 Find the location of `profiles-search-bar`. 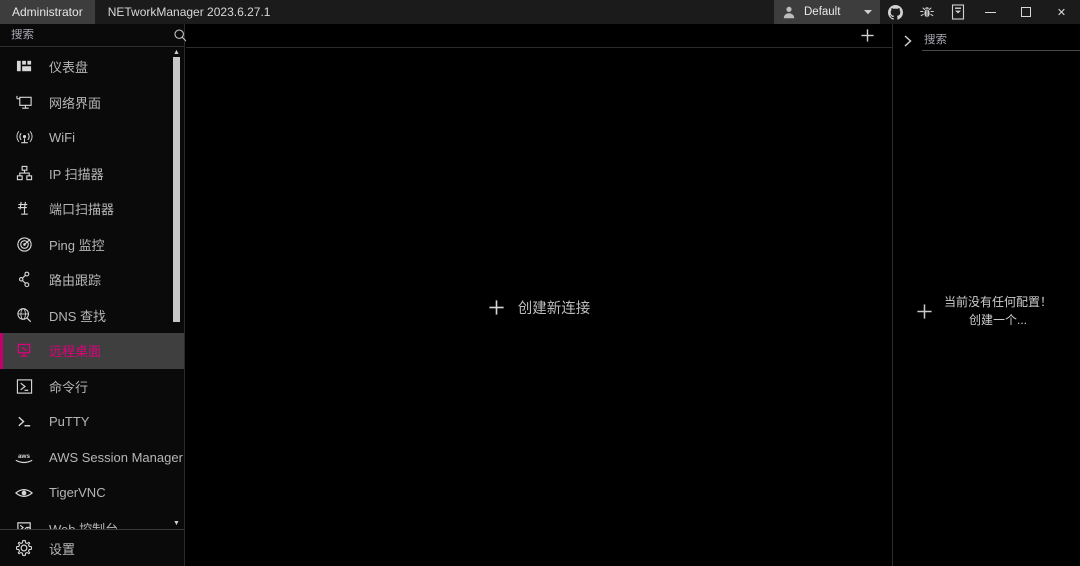

profiles-search-bar is located at coordinates (987, 40).